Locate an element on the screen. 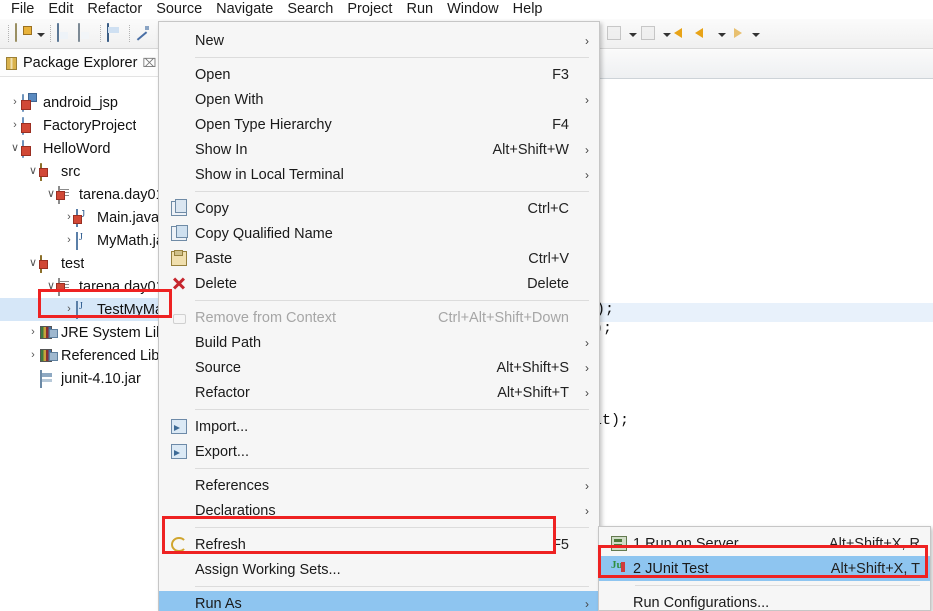 The height and width of the screenshot is (611, 933). forward-icon is located at coordinates (738, 34).